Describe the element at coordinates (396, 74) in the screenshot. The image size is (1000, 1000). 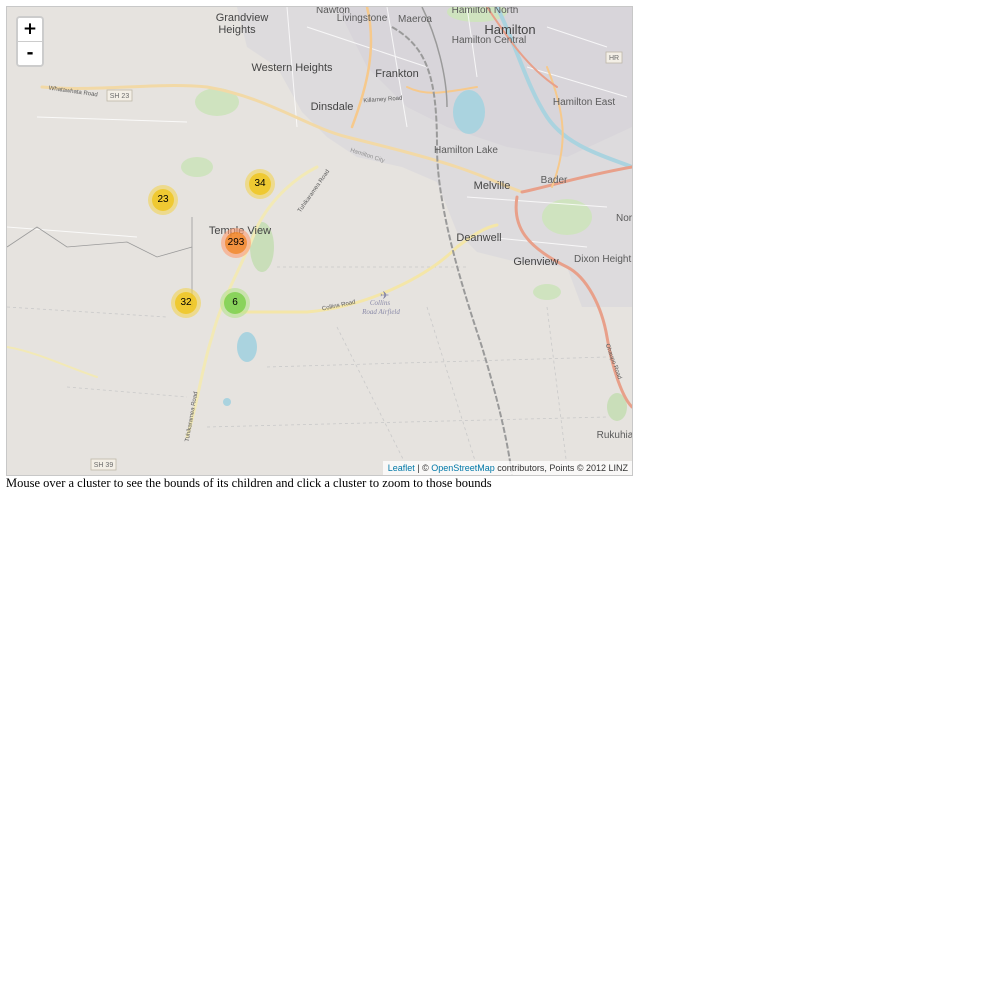
I see `label-frankton: Frankton` at that location.